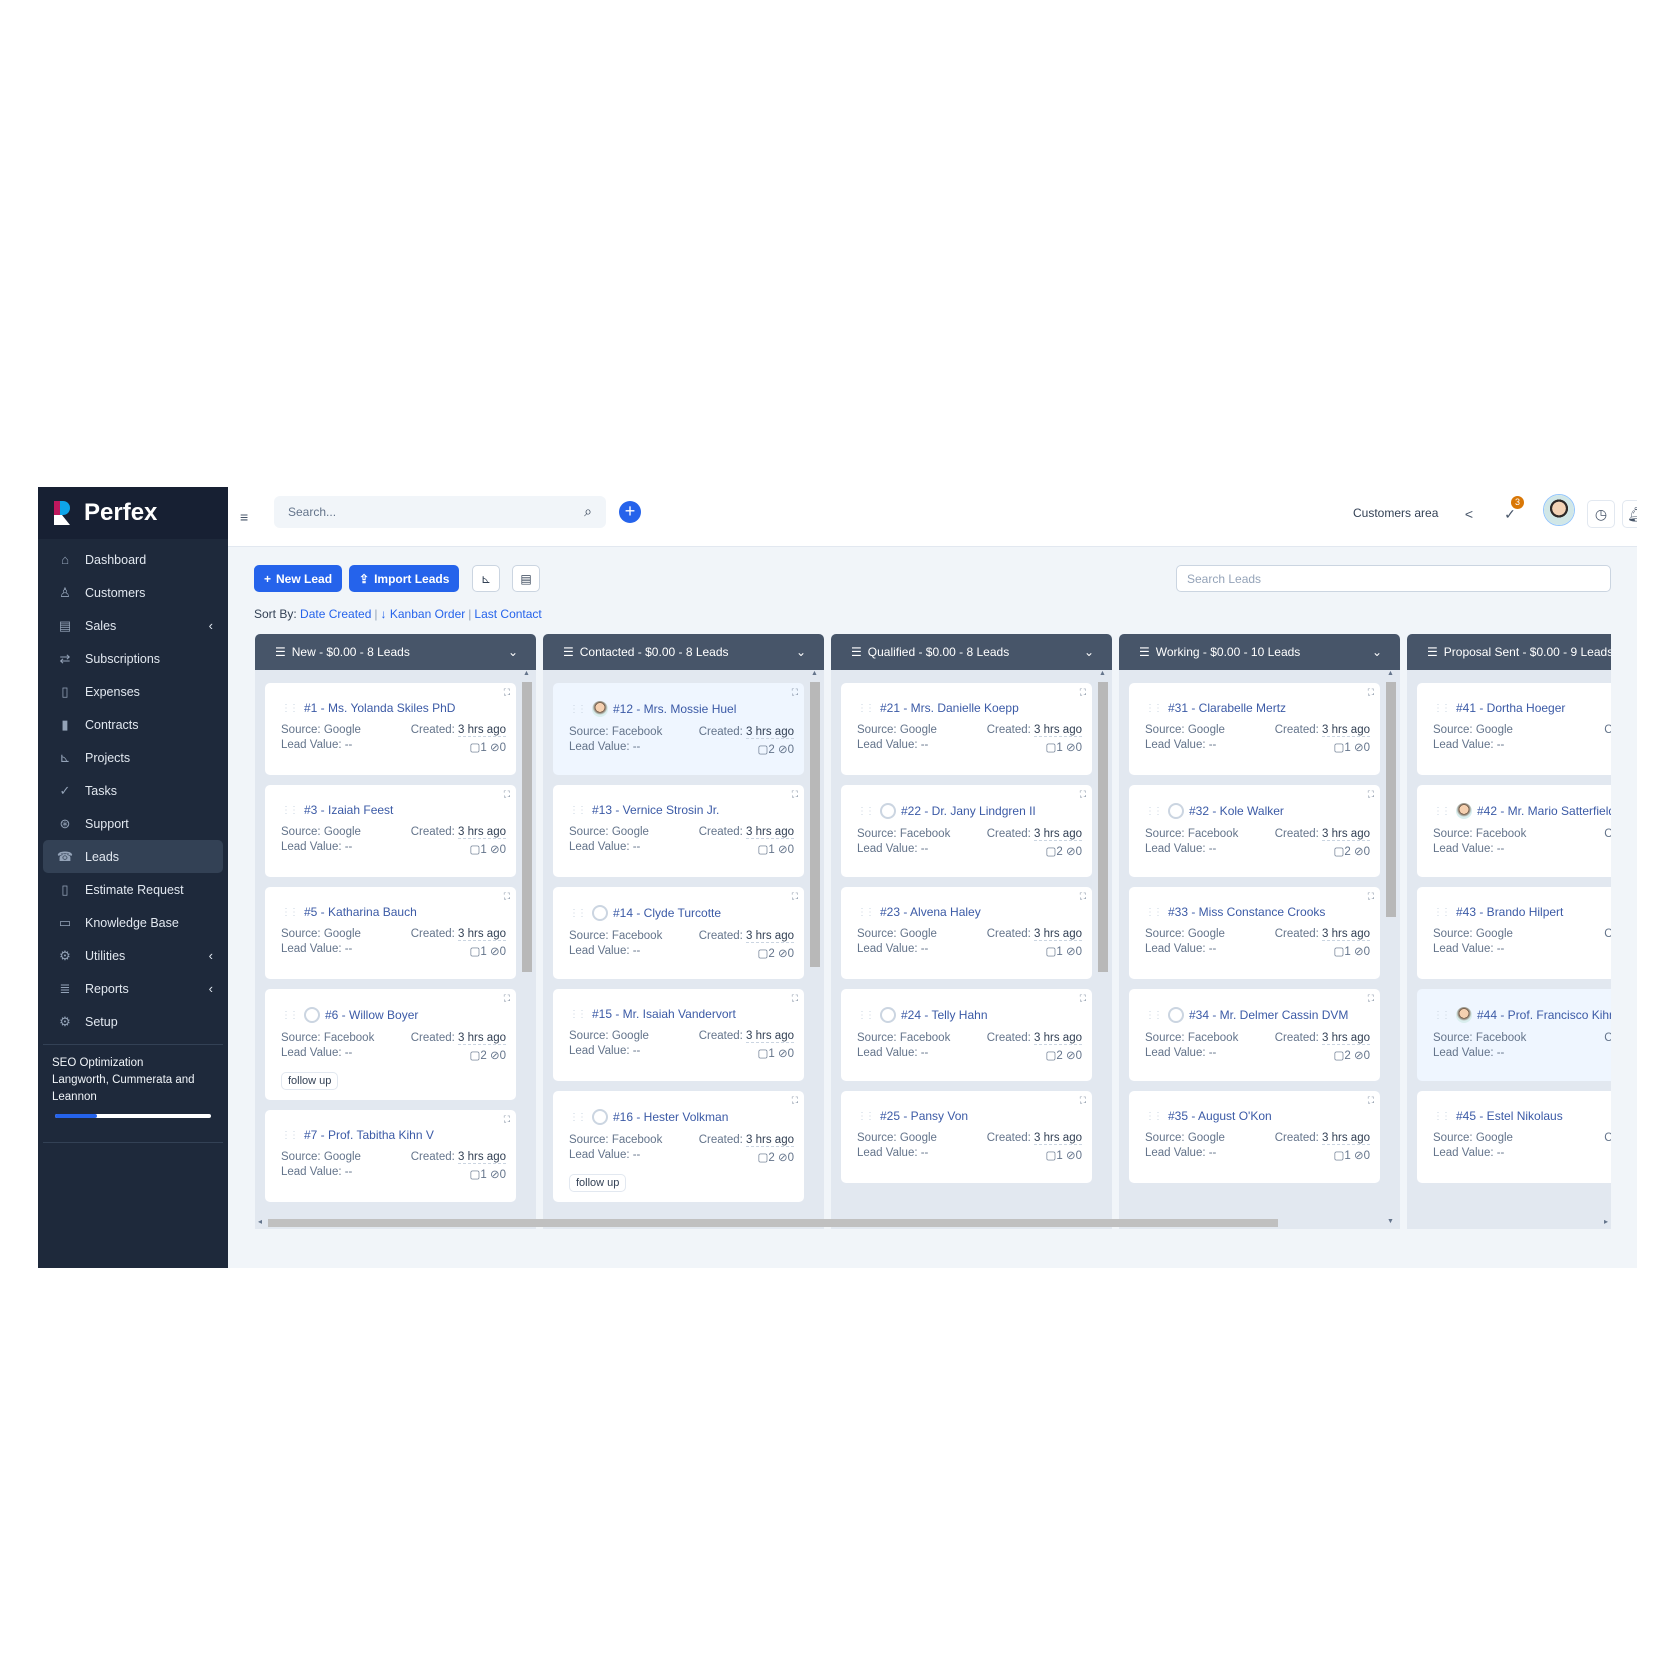  Describe the element at coordinates (348, 810) in the screenshot. I see `lead-title-link: #3 - Izaiah Feest` at that location.